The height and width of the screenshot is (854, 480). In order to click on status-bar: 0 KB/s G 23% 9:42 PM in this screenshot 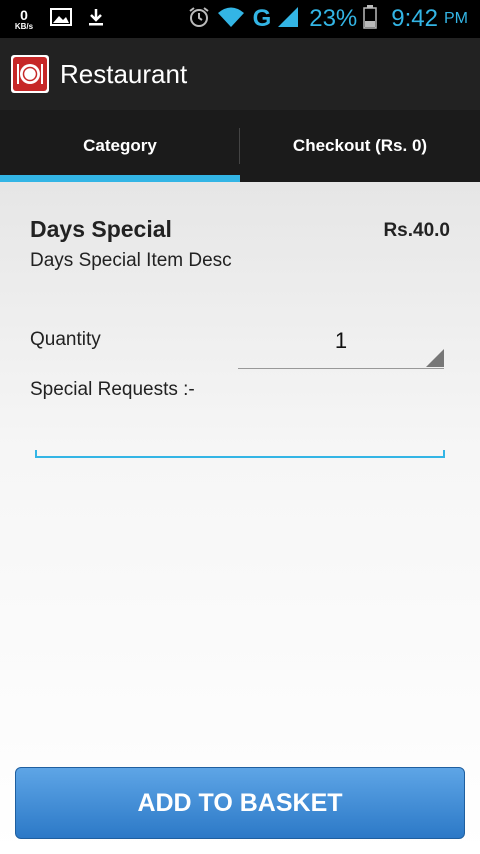, I will do `click(240, 19)`.